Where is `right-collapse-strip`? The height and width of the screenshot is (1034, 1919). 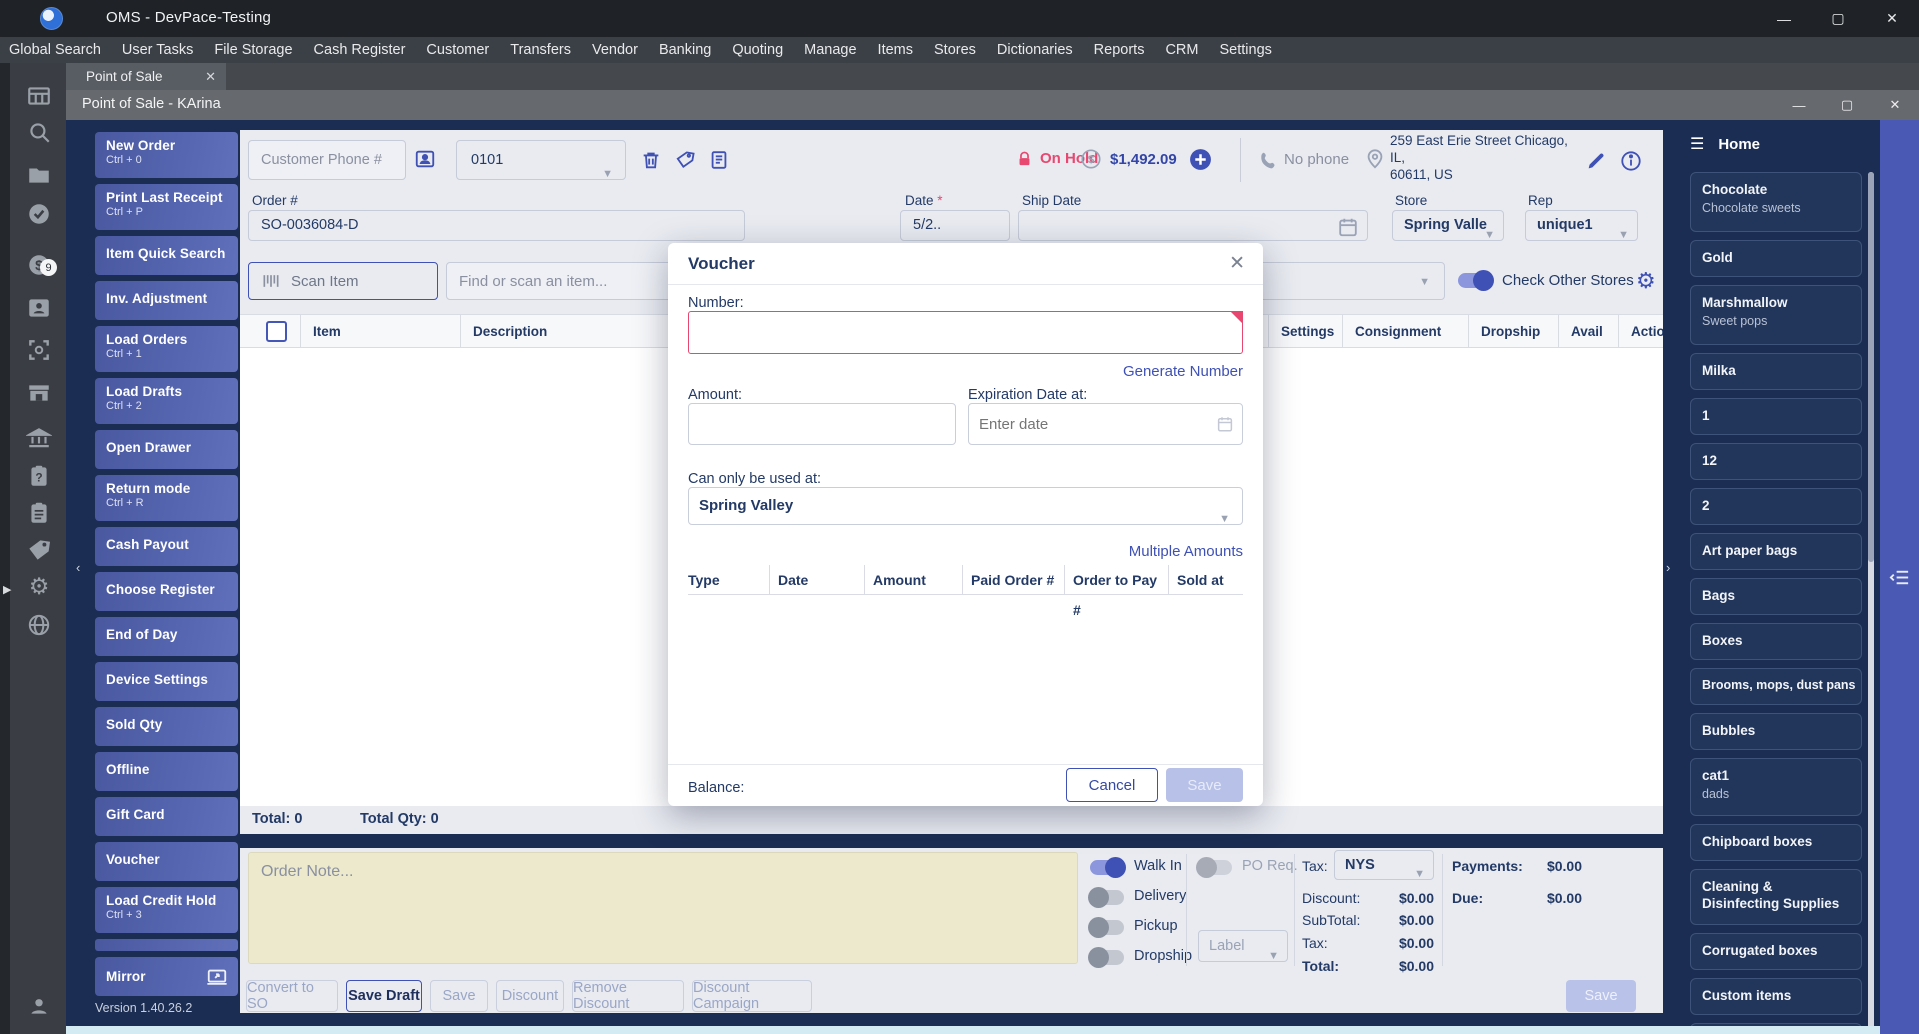
right-collapse-strip is located at coordinates (1899, 577).